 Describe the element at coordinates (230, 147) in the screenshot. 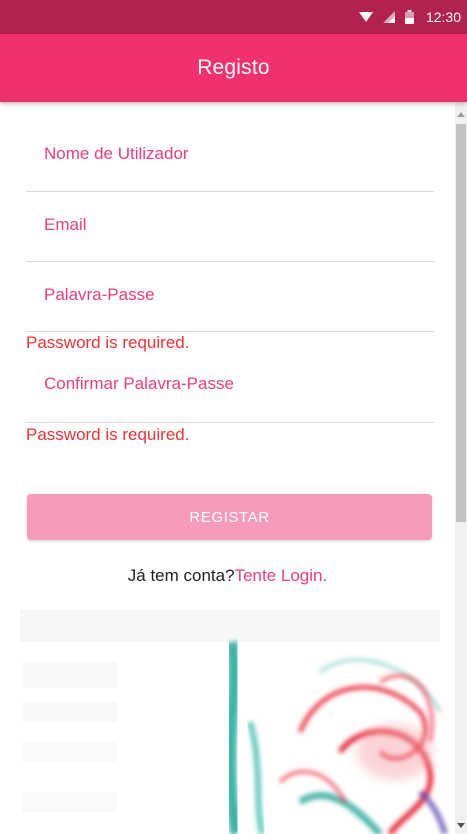

I see `username-field: Nome de Utilizador` at that location.